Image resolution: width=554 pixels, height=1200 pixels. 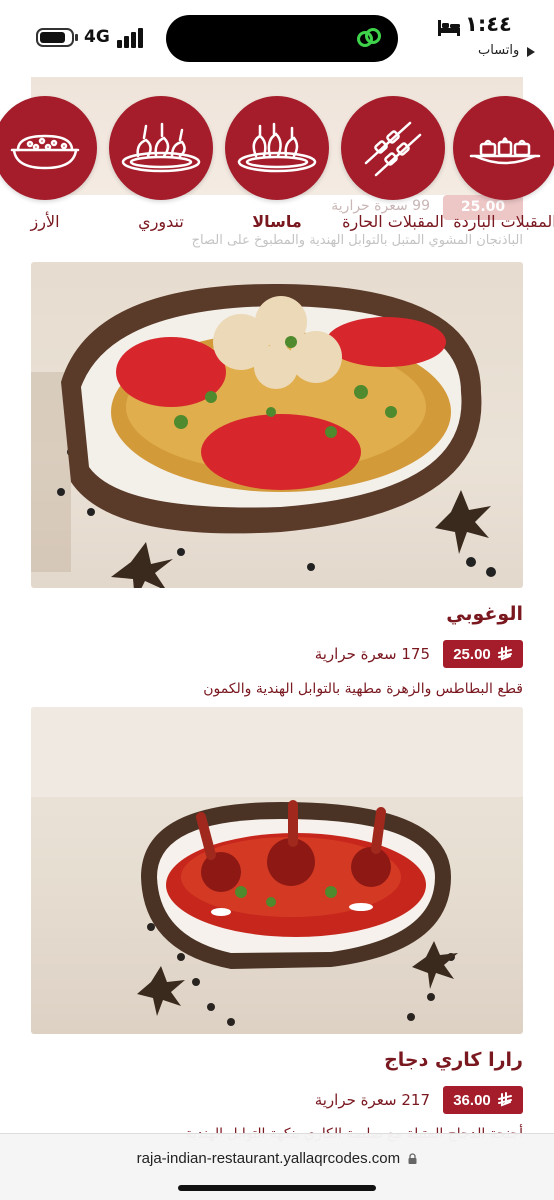 I want to click on category-cold-appetizers: المقبلات الباردة, so click(x=503, y=165).